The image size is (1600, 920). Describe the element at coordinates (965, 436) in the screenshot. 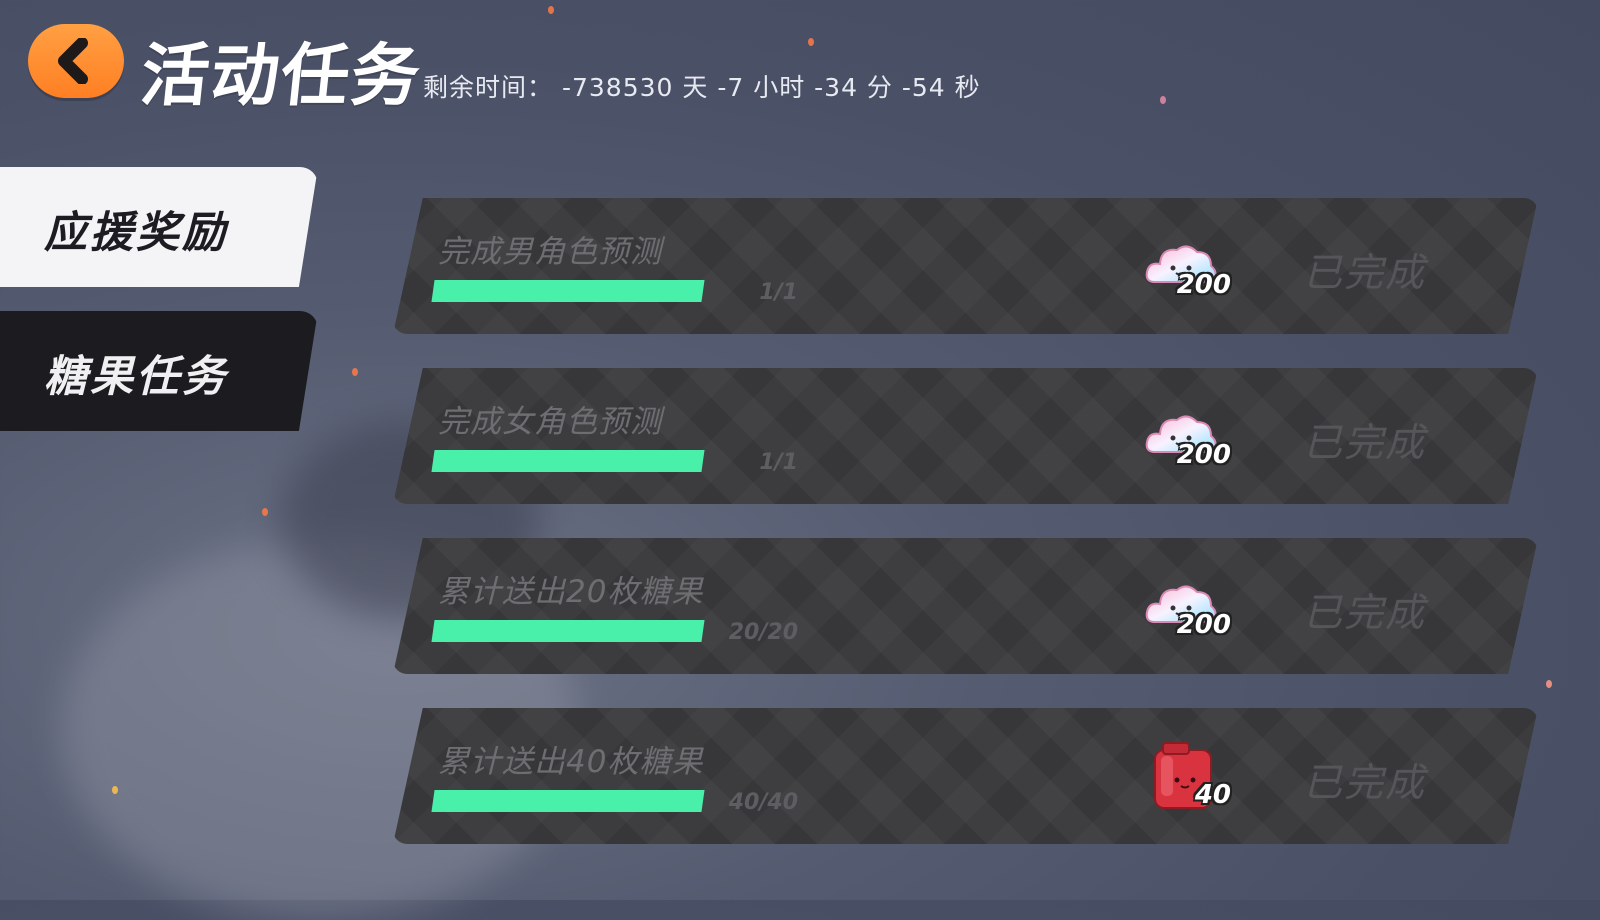

I see `task-card: 完成女角色预测 1/1 200 已完成` at that location.